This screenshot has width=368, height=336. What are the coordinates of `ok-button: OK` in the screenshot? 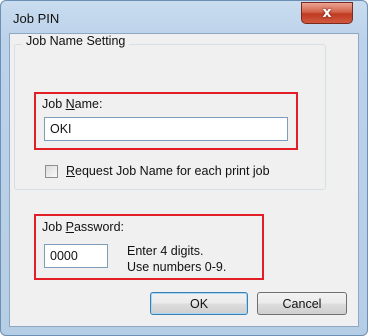 It's located at (199, 303).